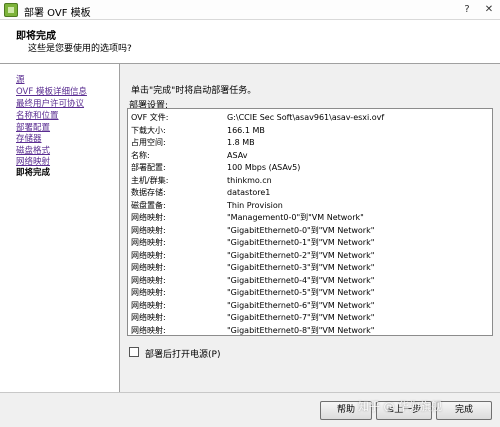 The width and height of the screenshot is (500, 427). What do you see at coordinates (489, 9) in the screenshot?
I see `close-icon: ✕` at bounding box center [489, 9].